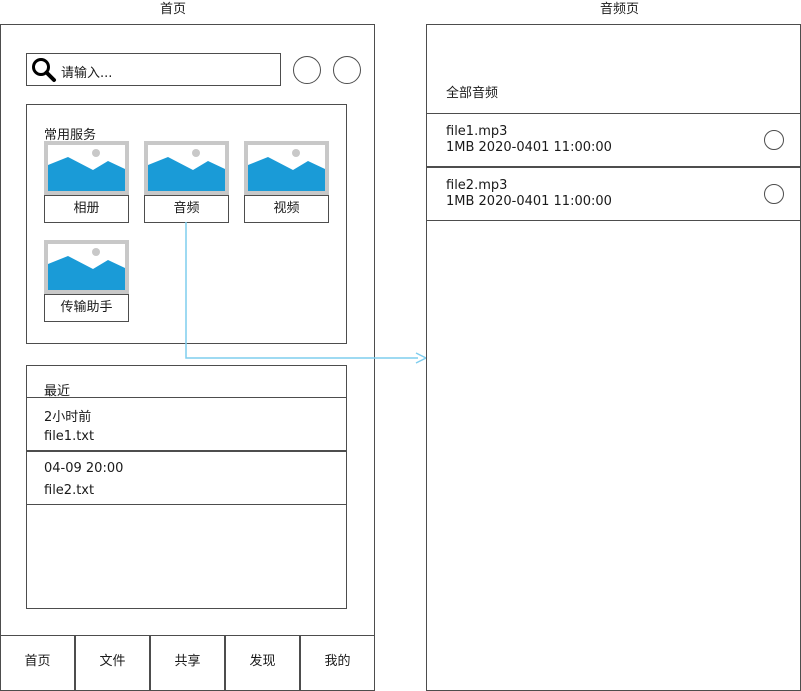 The image size is (801, 691). What do you see at coordinates (37, 663) in the screenshot?
I see `tab-home: 首页` at bounding box center [37, 663].